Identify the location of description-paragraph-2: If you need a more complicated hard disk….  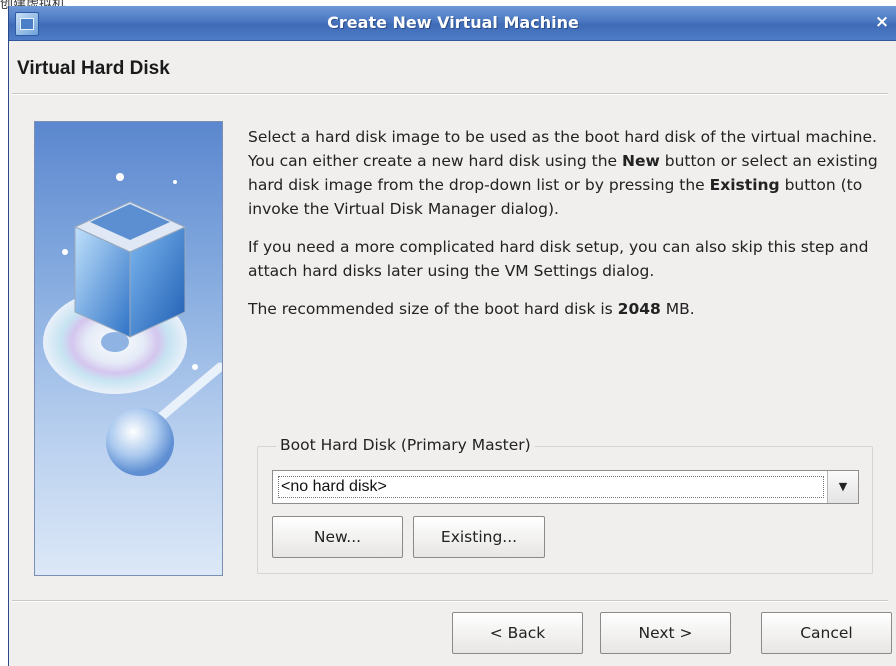
(558, 259).